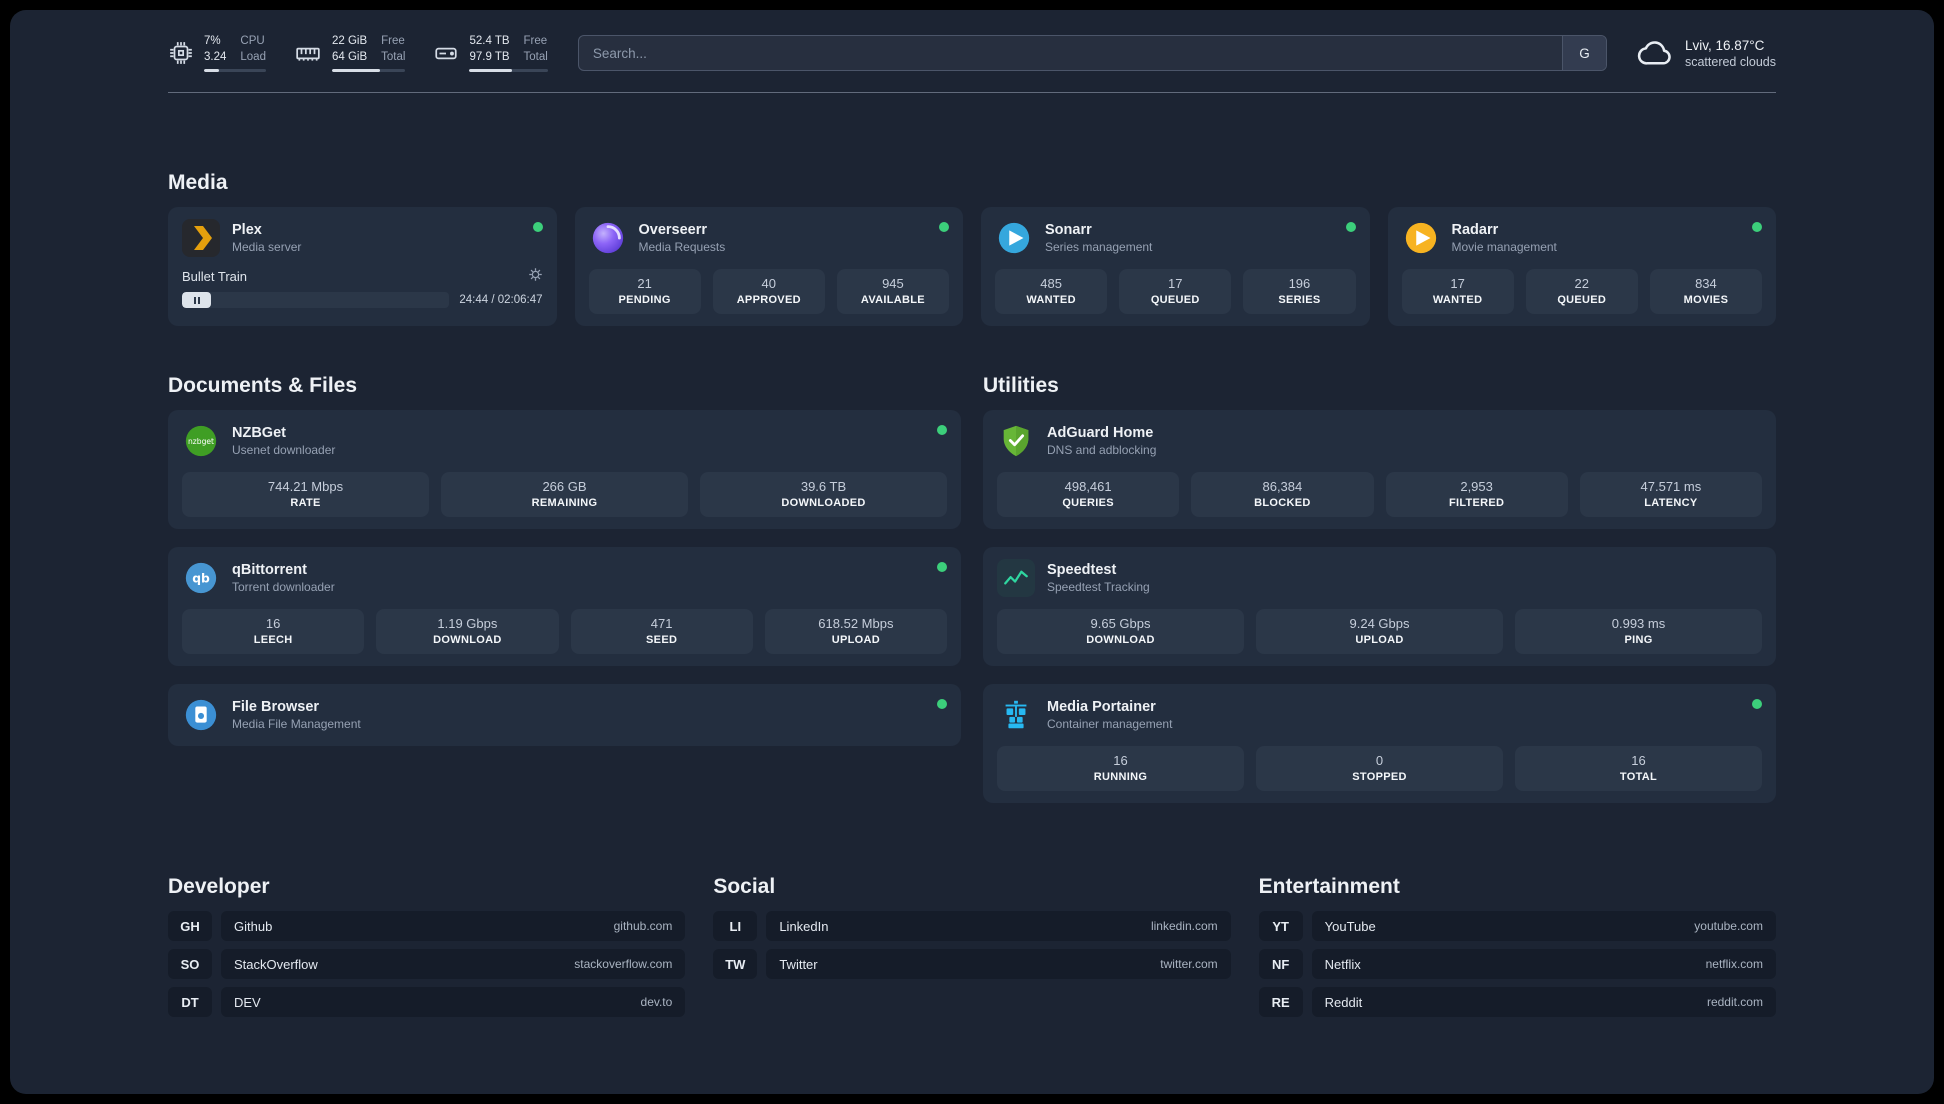 The image size is (1944, 1104). I want to click on bookmark-name: DEV, so click(247, 1002).